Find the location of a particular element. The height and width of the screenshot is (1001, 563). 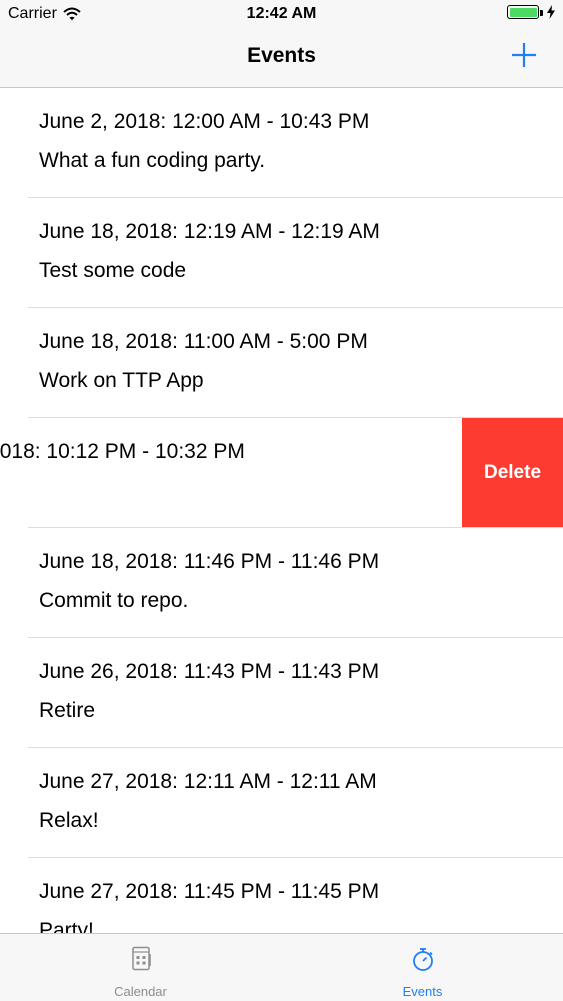

tab-label: Calendar is located at coordinates (140, 991).